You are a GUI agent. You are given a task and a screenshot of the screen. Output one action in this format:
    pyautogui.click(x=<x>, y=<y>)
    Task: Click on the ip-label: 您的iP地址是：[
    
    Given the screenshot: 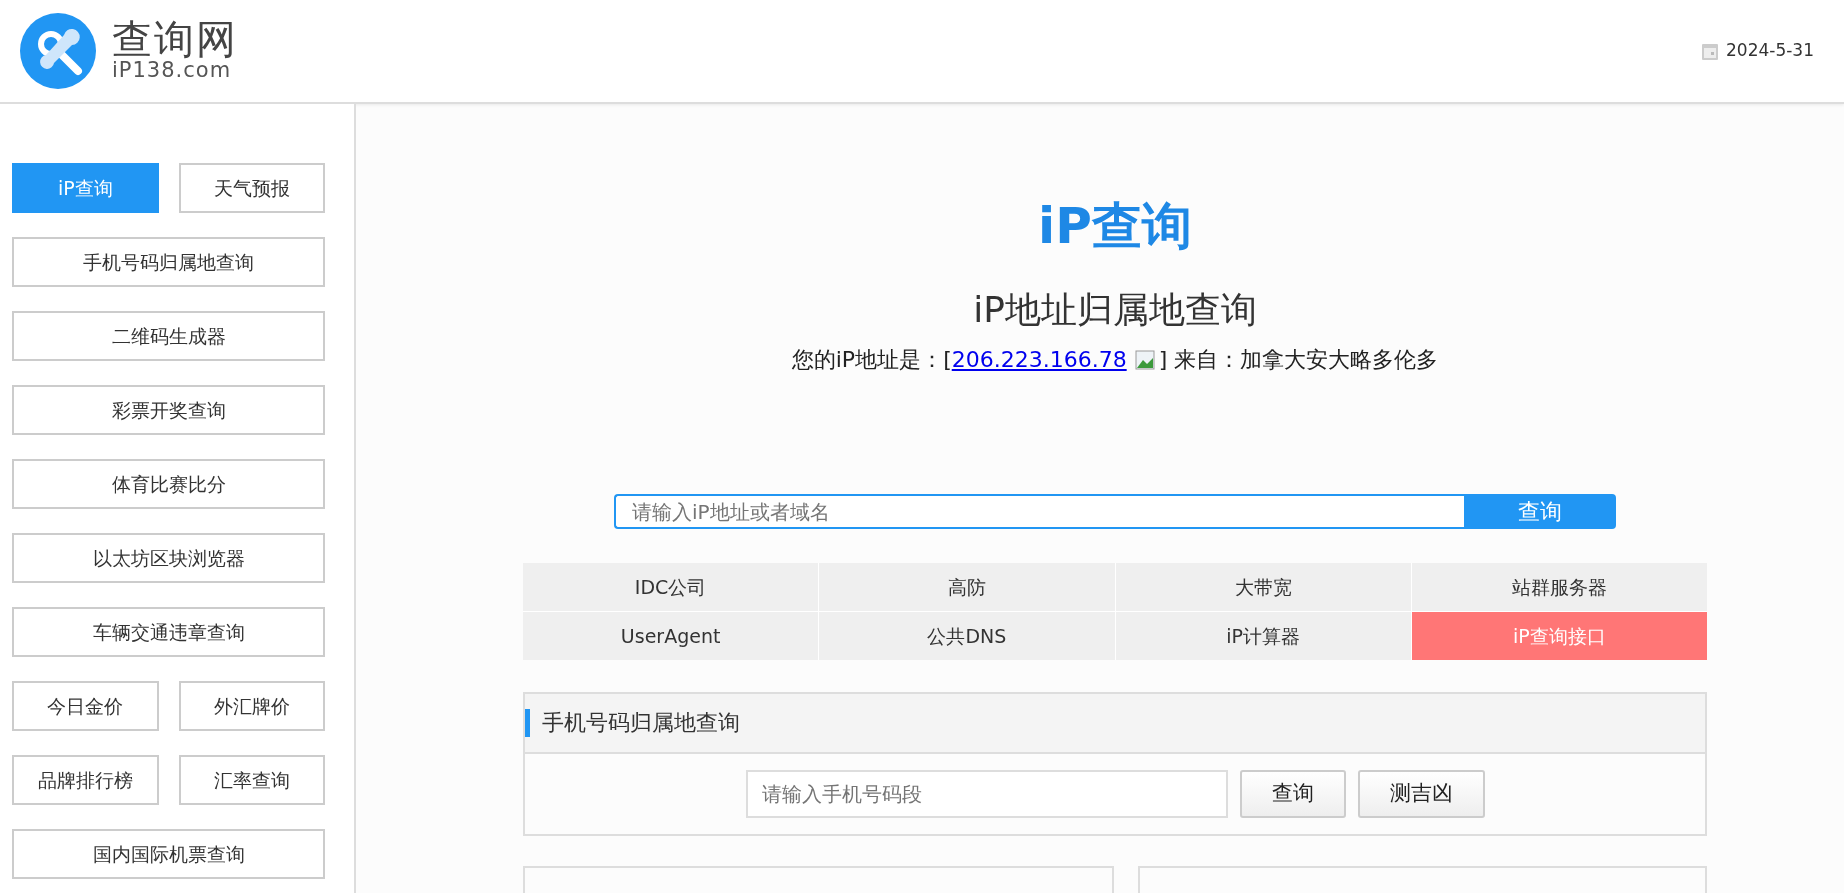 What is the action you would take?
    pyautogui.click(x=871, y=360)
    